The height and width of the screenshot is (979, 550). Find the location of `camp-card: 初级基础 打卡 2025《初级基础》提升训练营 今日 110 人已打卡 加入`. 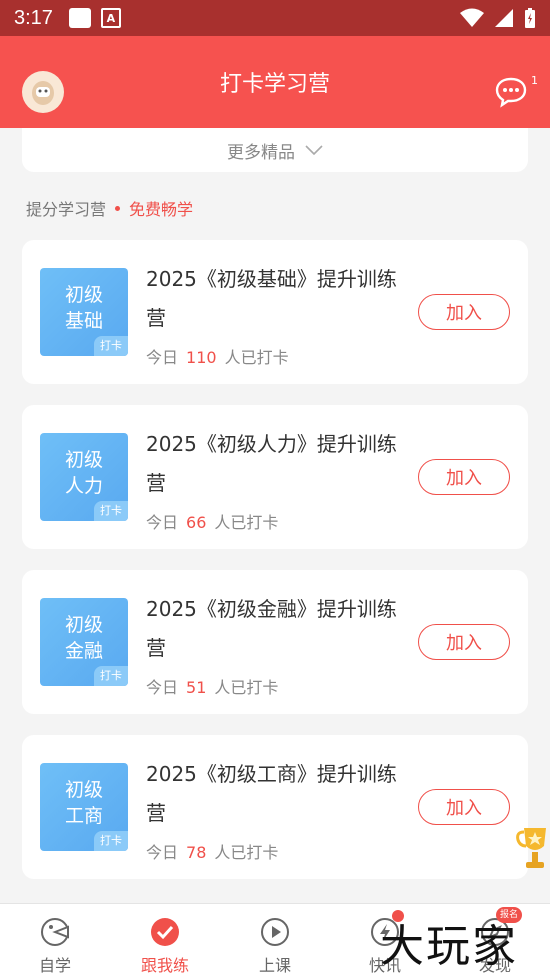

camp-card: 初级基础 打卡 2025《初级基础》提升训练营 今日 110 人已打卡 加入 is located at coordinates (275, 312).